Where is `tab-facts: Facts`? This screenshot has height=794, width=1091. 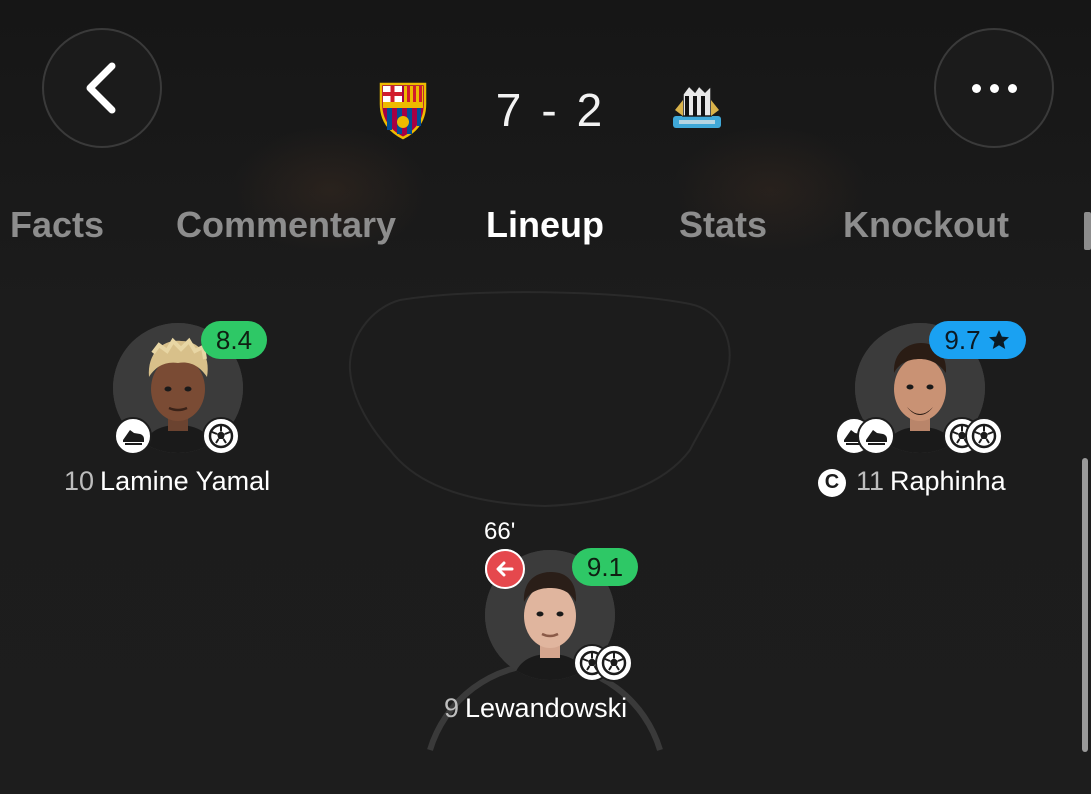 tab-facts: Facts is located at coordinates (57, 225).